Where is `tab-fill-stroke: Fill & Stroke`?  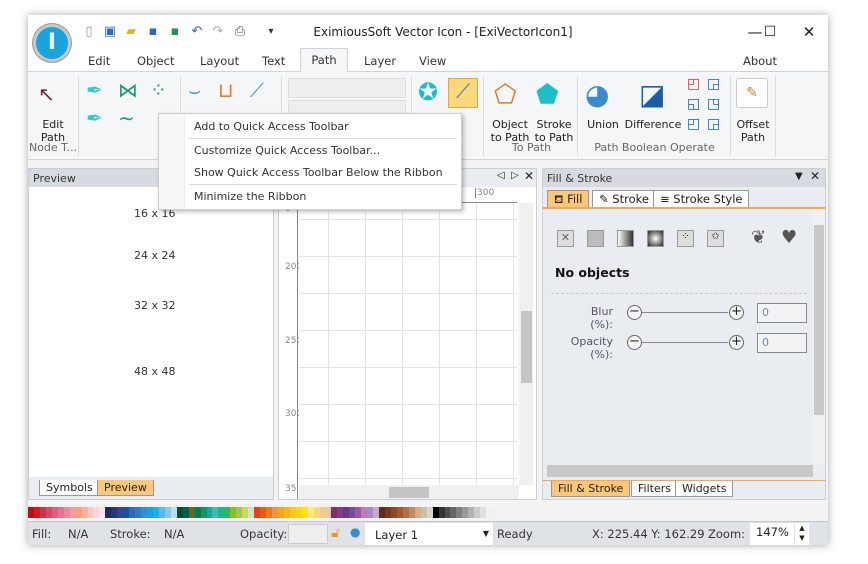 tab-fill-stroke: Fill & Stroke is located at coordinates (591, 489).